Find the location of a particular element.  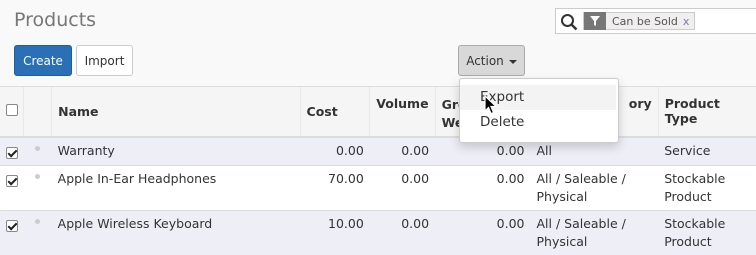

mouse-cursor-icon is located at coordinates (491, 105).